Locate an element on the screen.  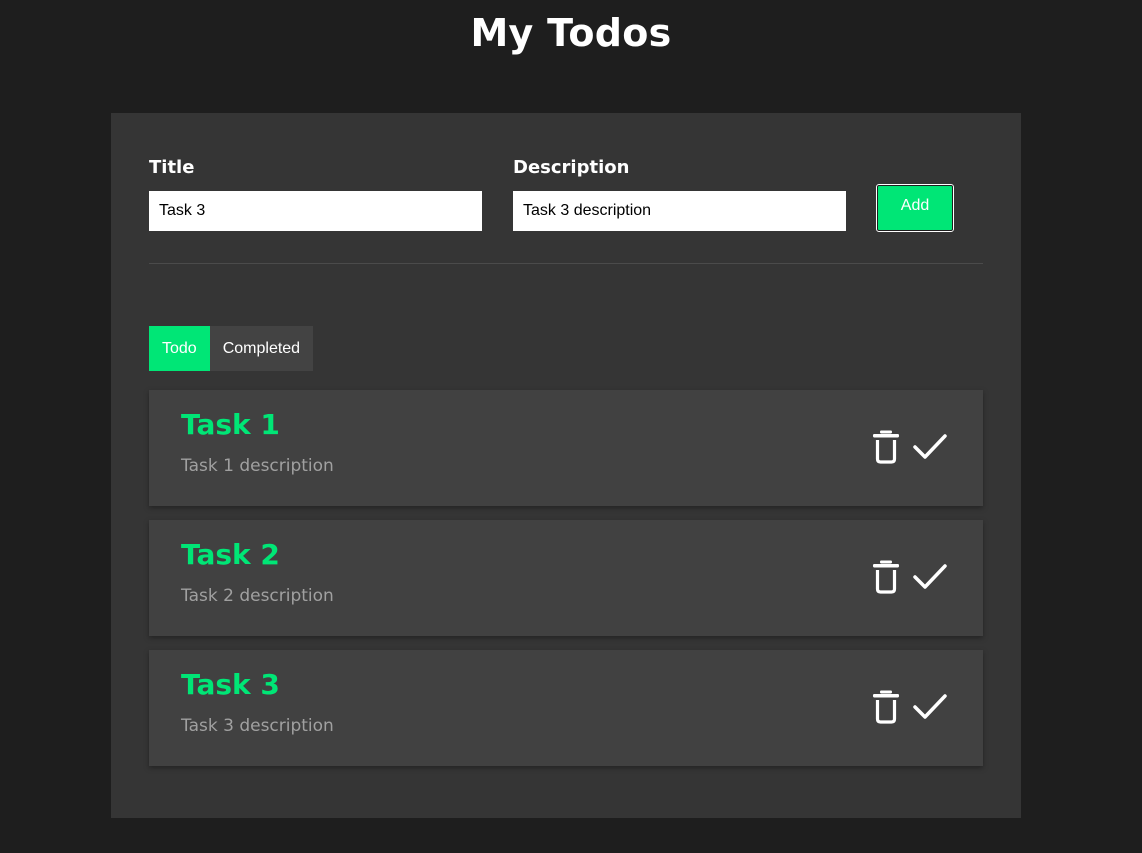
todo-item: Task 3 Task 3 description is located at coordinates (566, 708).